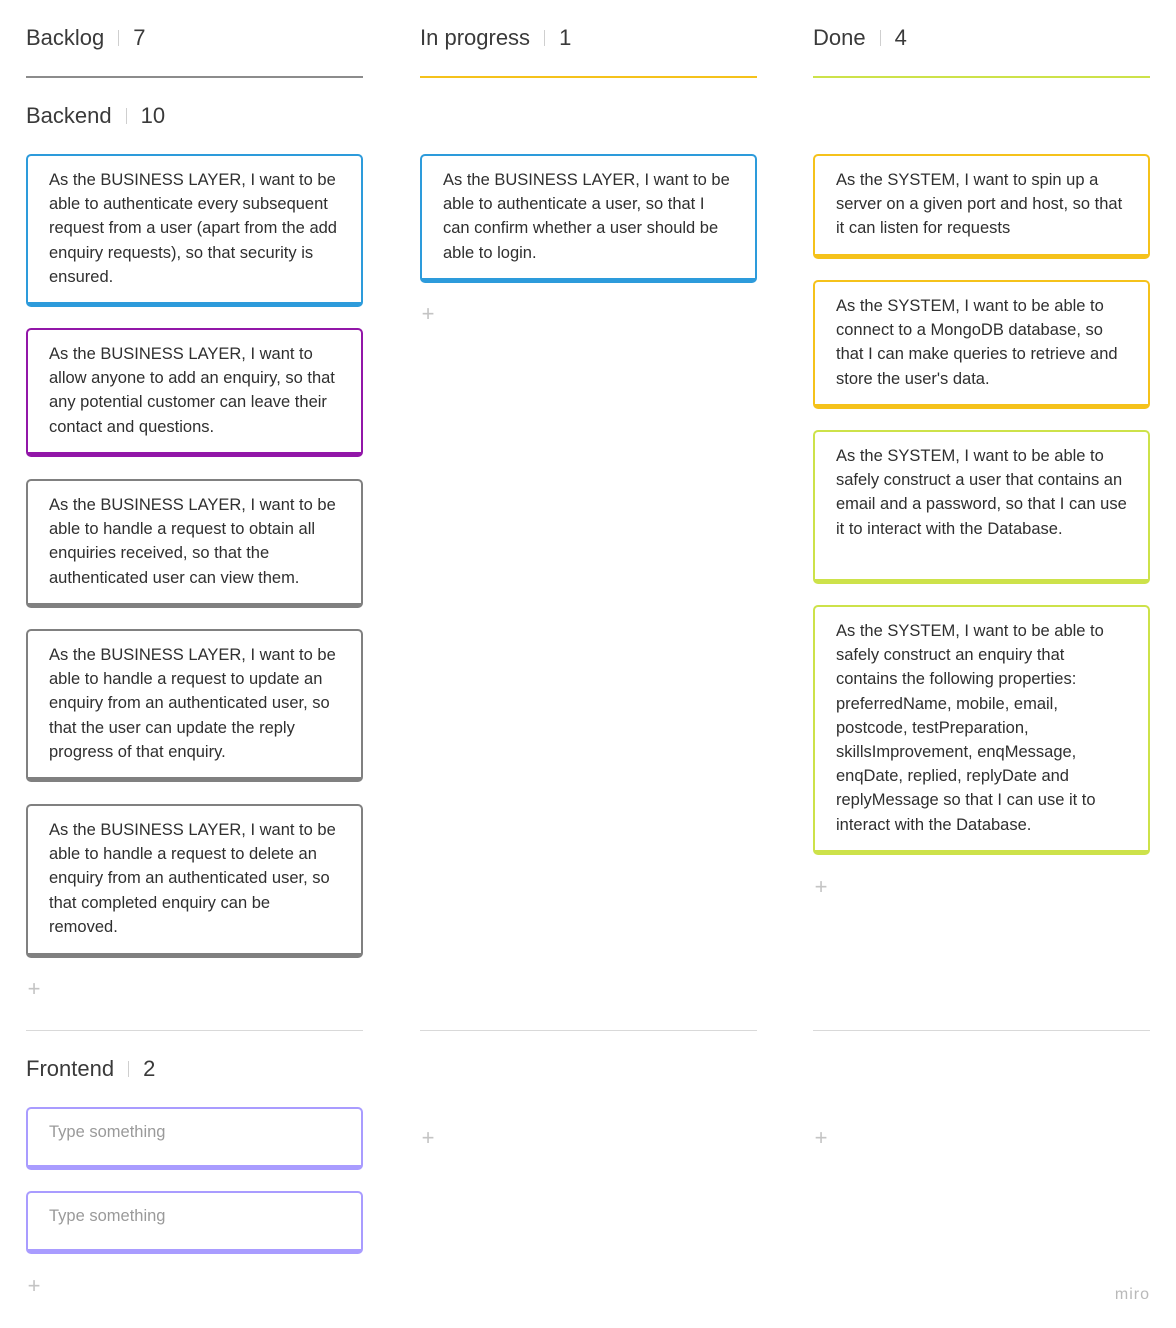 This screenshot has height=1328, width=1176. Describe the element at coordinates (981, 50) in the screenshot. I see `column-header-done: Done 4` at that location.